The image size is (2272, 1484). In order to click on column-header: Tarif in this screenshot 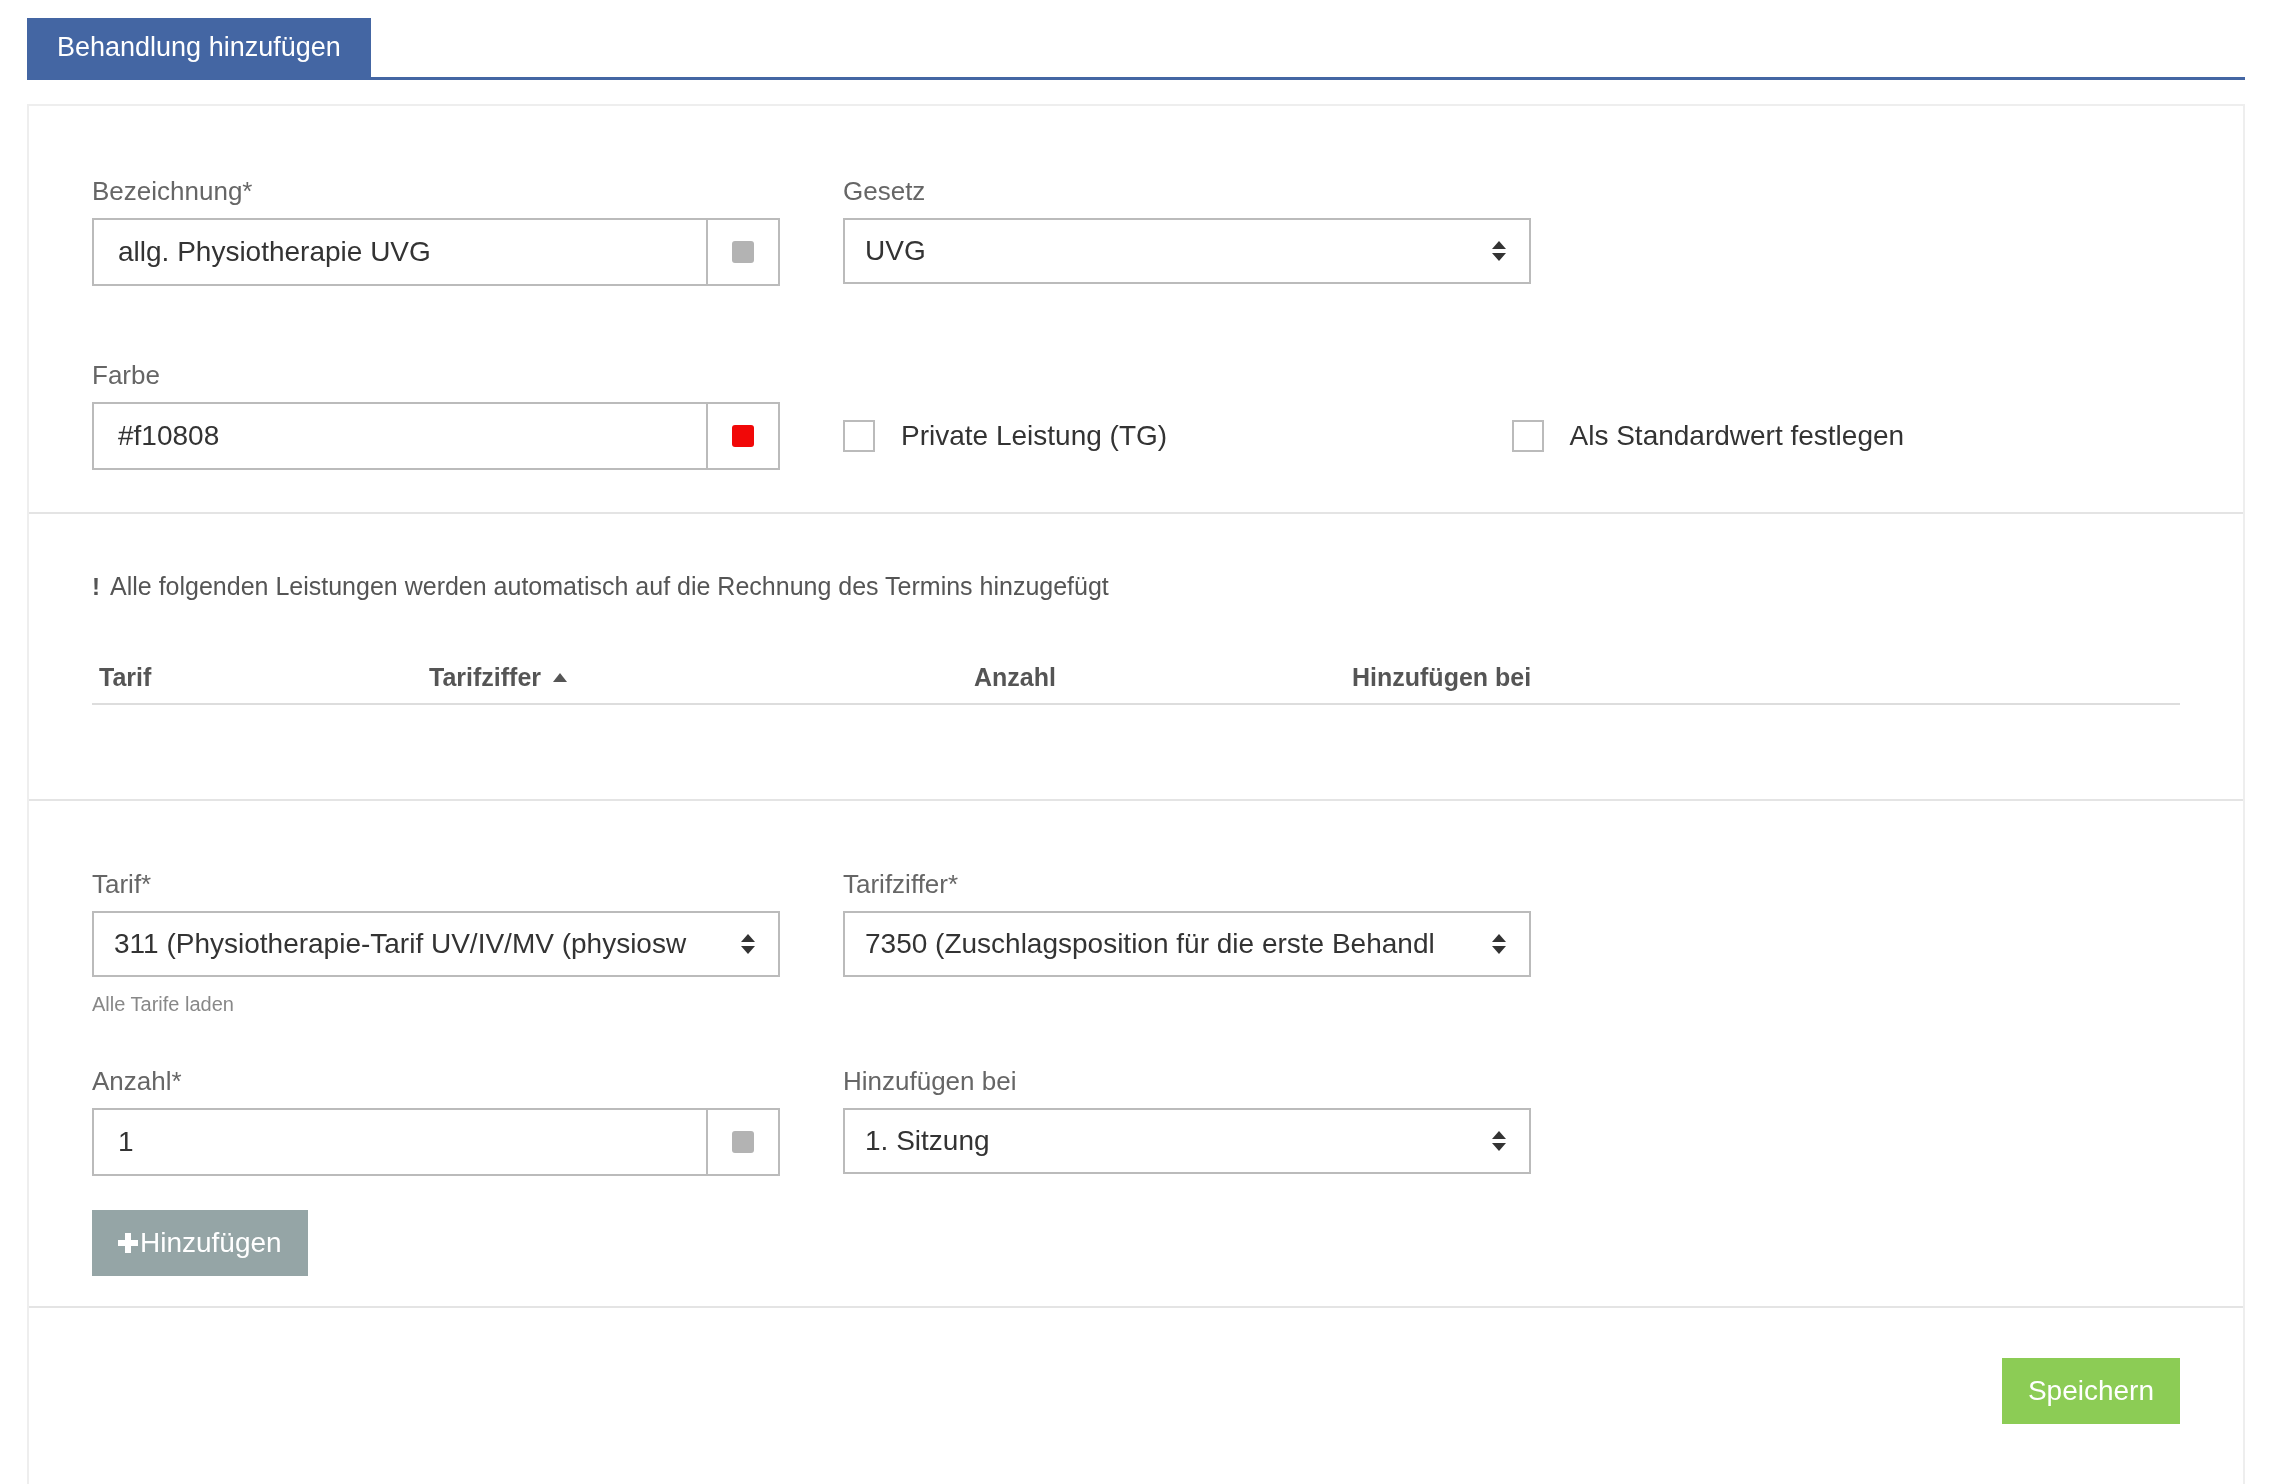, I will do `click(122, 677)`.